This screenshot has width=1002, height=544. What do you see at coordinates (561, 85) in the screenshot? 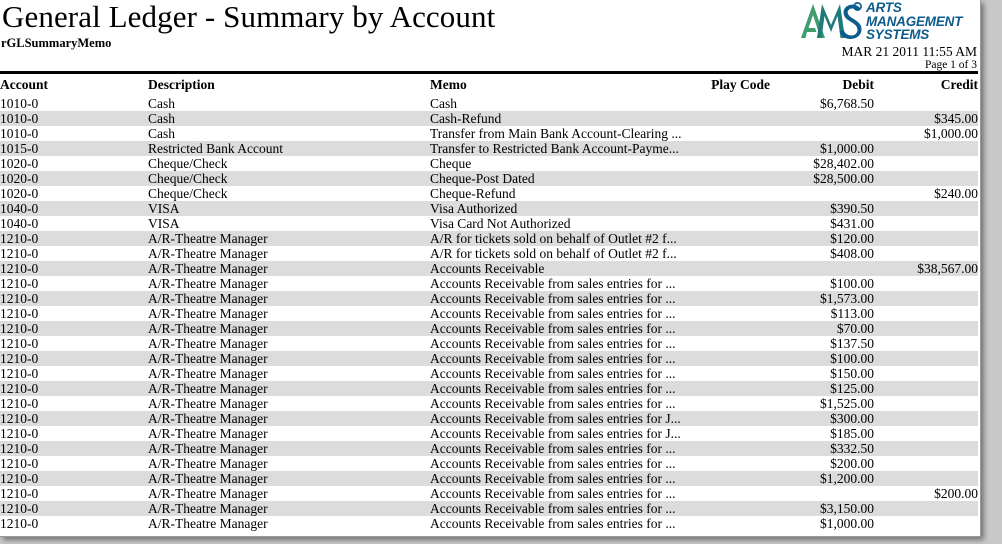
I see `column-header-memo: Memo` at bounding box center [561, 85].